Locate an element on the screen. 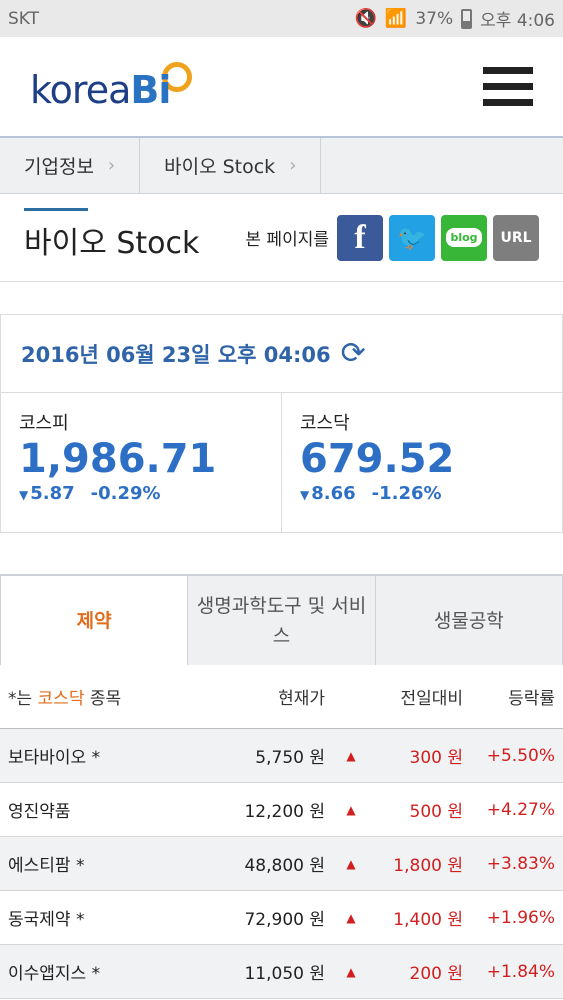  stock-change: 300 원 is located at coordinates (436, 758).